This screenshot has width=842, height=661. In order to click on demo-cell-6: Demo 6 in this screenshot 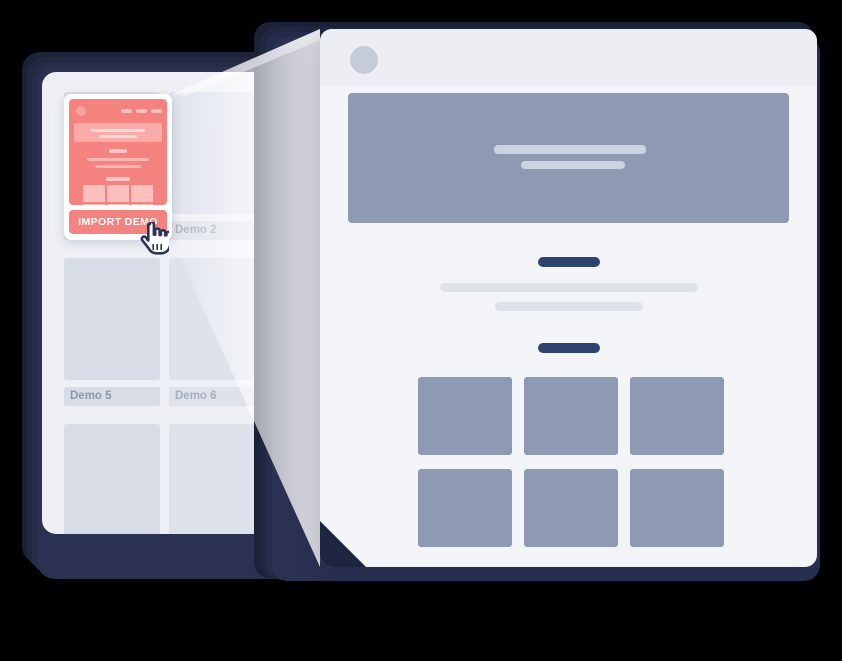, I will do `click(217, 332)`.